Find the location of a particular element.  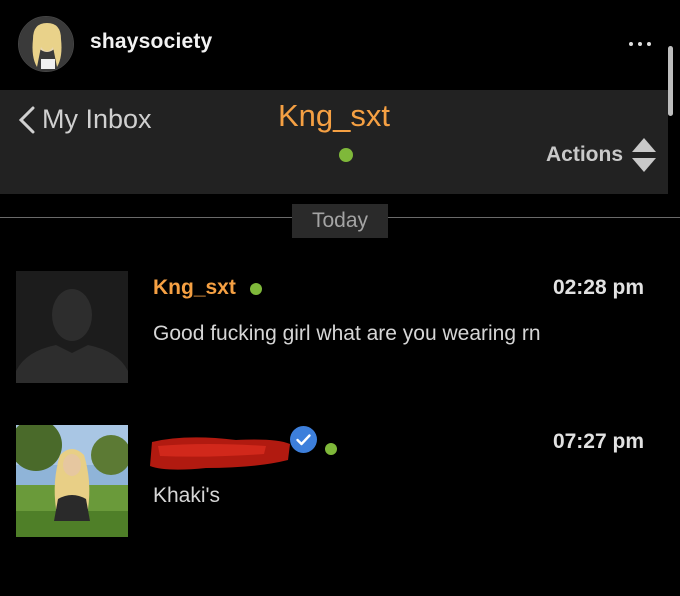

profile-avatar is located at coordinates (46, 44).